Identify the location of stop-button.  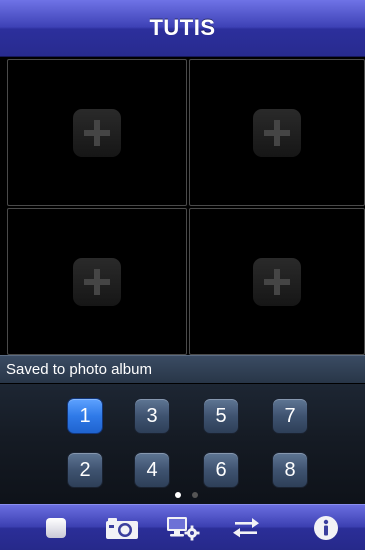
(56, 527).